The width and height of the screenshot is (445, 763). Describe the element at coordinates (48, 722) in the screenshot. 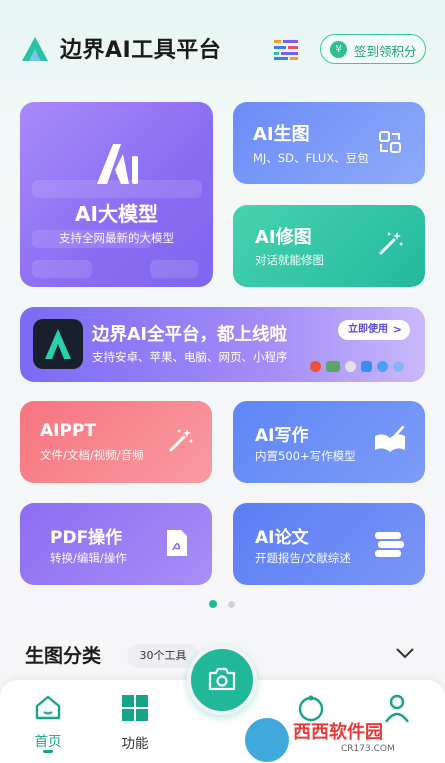

I see `nav-home: 首页` at that location.